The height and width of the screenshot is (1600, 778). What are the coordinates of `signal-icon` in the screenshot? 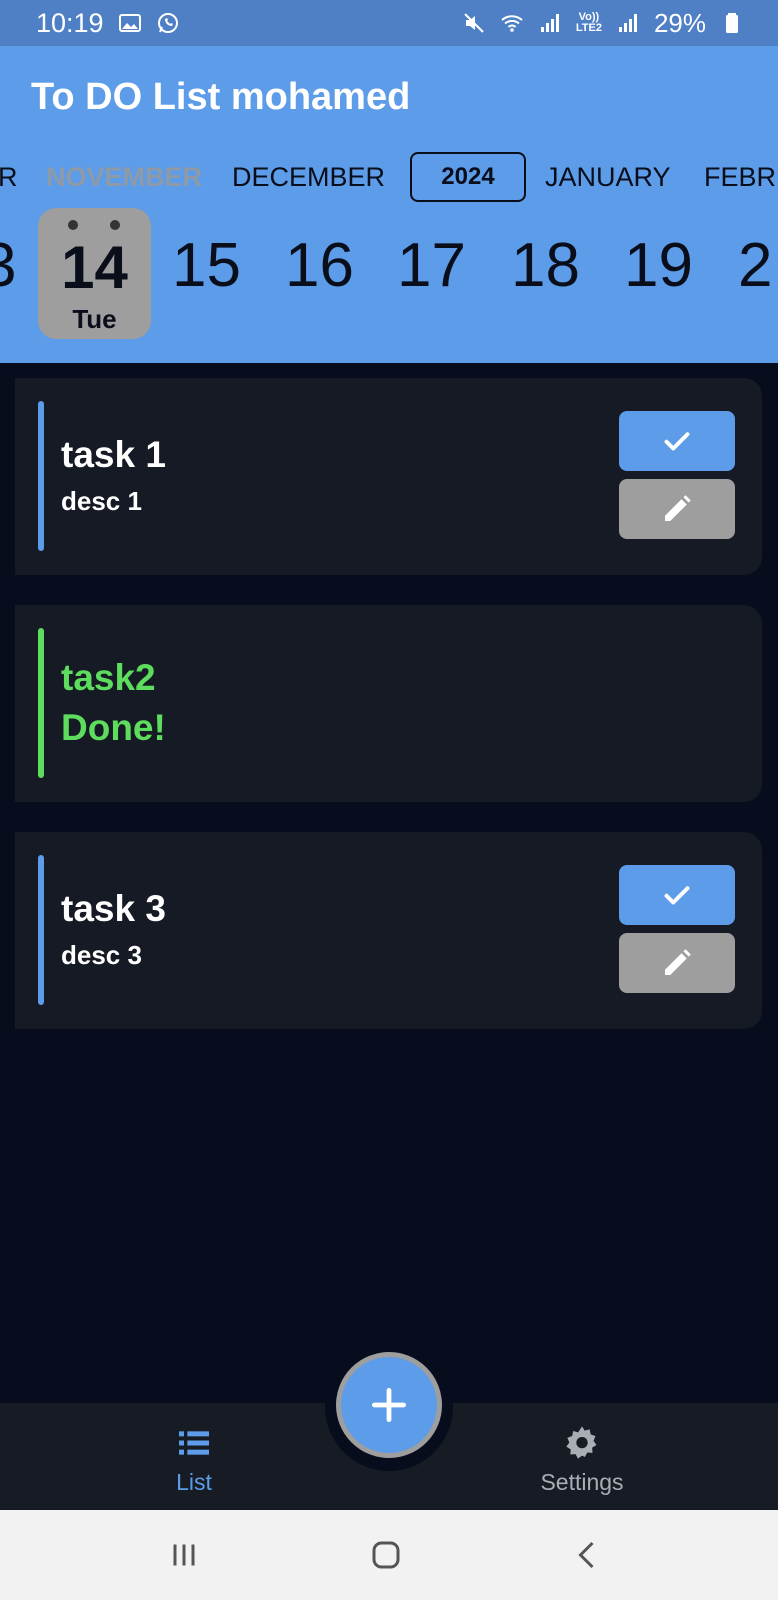 It's located at (550, 23).